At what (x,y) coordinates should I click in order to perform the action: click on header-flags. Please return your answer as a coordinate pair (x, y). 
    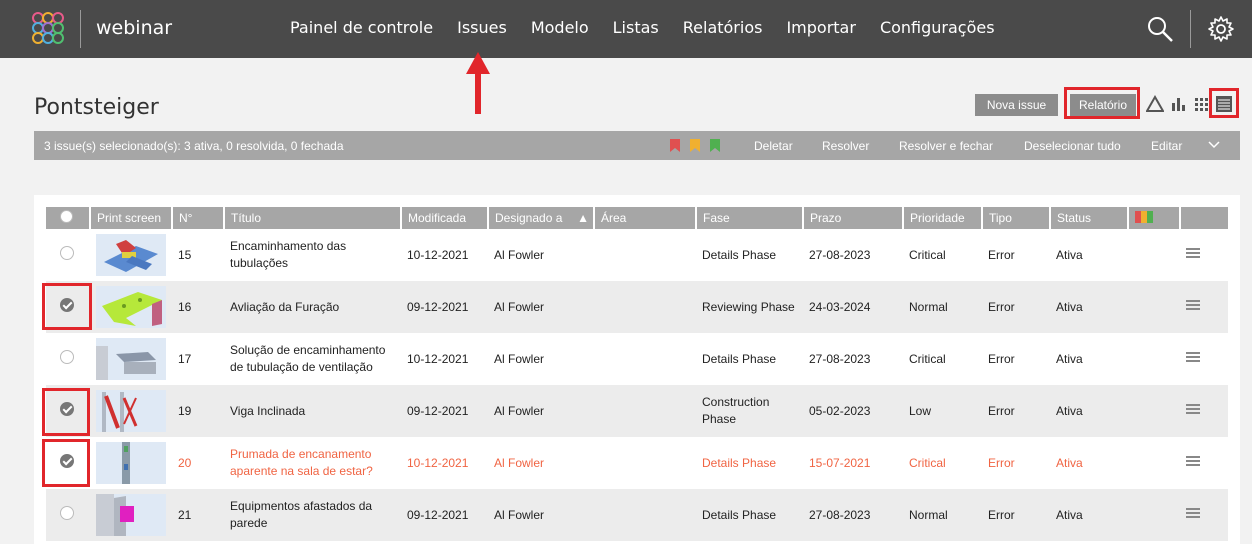
    Looking at the image, I should click on (1154, 218).